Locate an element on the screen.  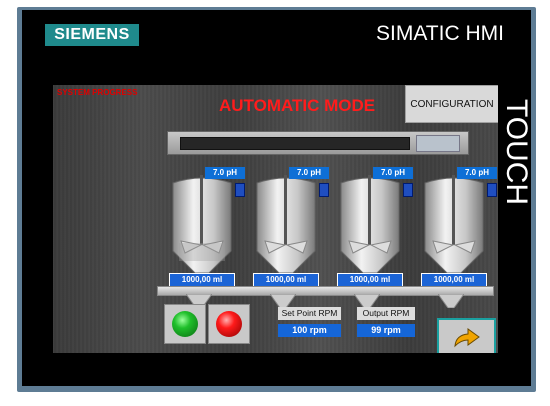
green-start-lamp-icon is located at coordinates (185, 324).